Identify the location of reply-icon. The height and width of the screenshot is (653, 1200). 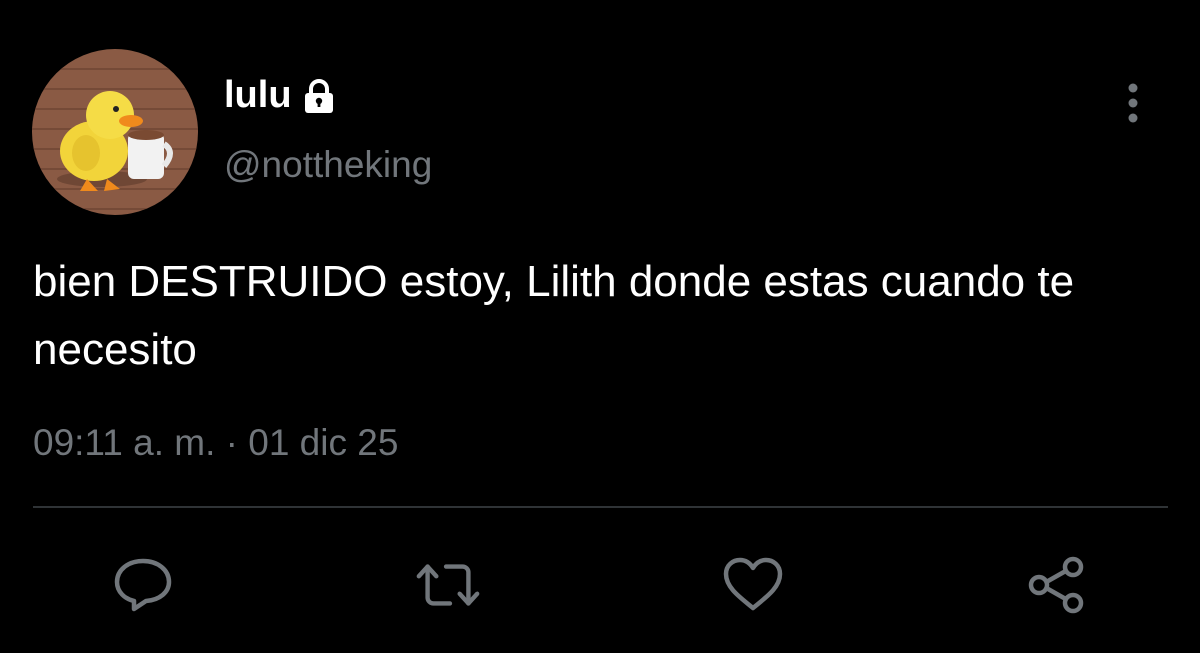
(143, 585).